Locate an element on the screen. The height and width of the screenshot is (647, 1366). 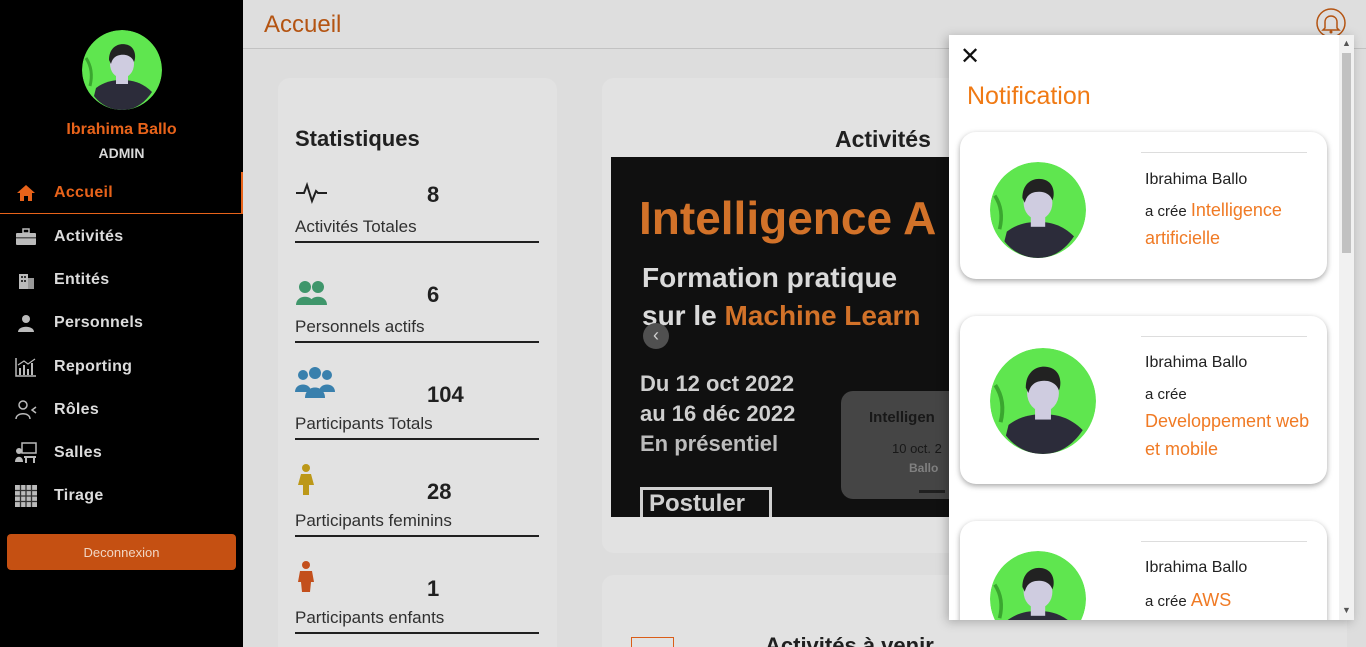
sidebar-item-label: Salles is located at coordinates (78, 452).